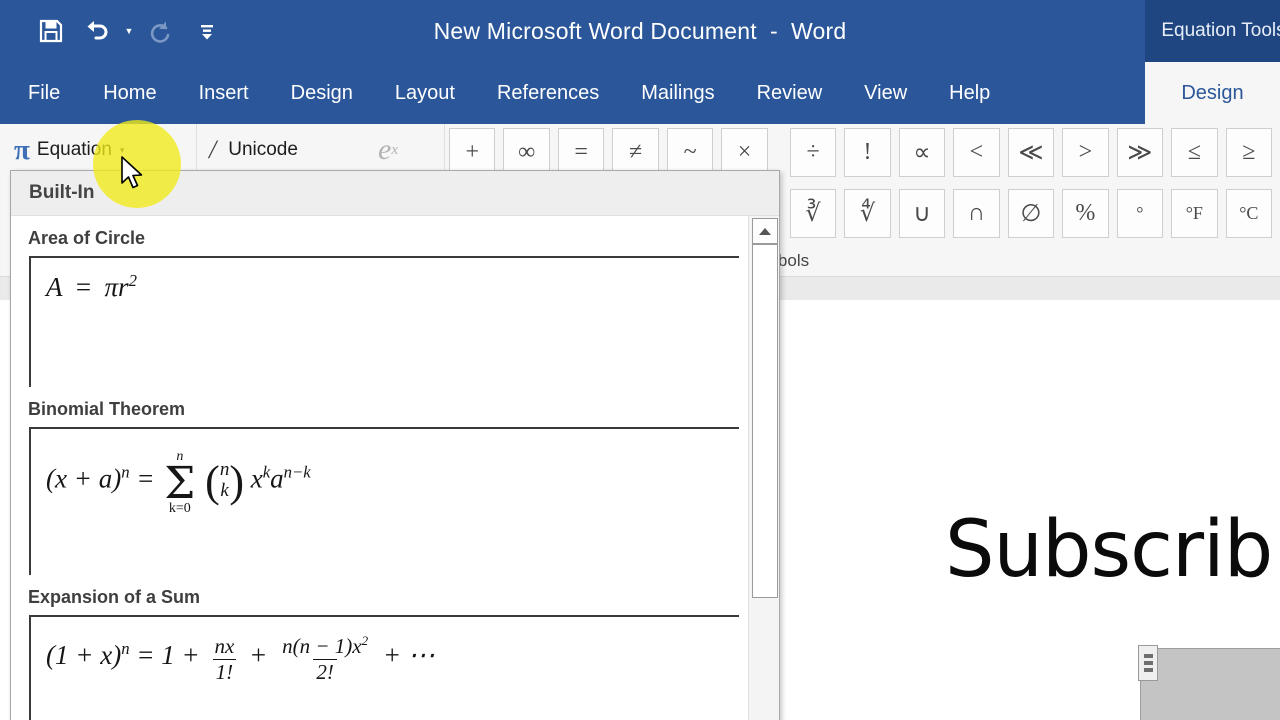  What do you see at coordinates (548, 93) in the screenshot?
I see `tab-references: References` at bounding box center [548, 93].